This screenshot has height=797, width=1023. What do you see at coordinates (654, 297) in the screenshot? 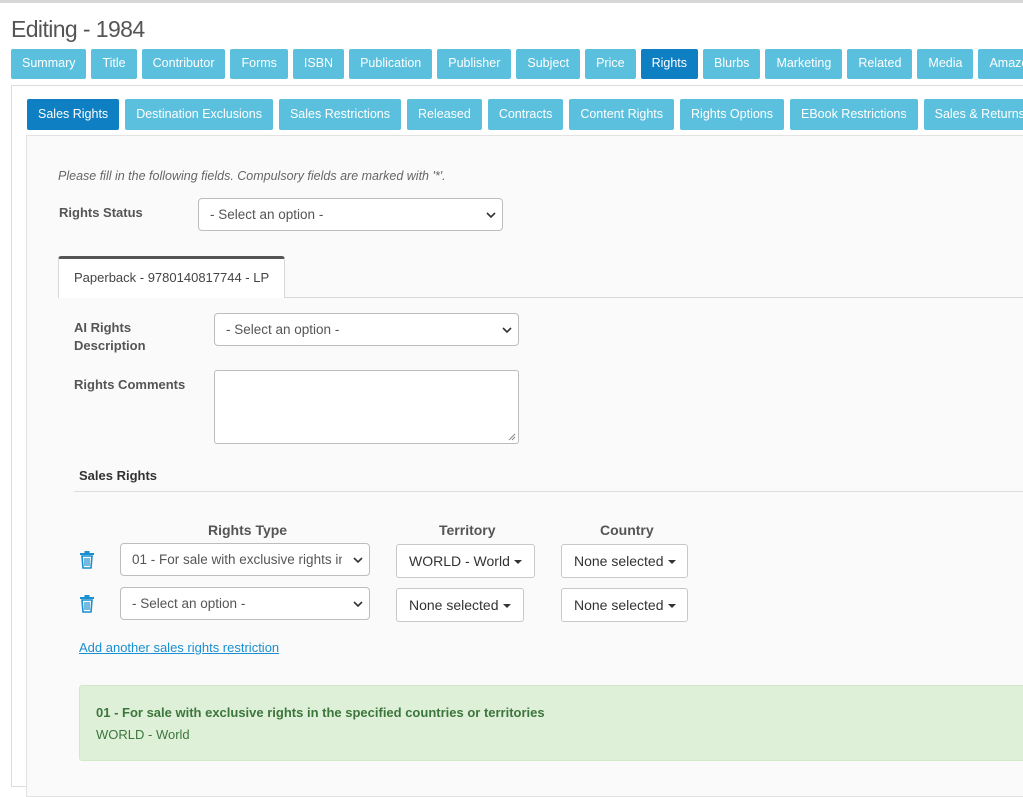
I see `product-tab-divider` at bounding box center [654, 297].